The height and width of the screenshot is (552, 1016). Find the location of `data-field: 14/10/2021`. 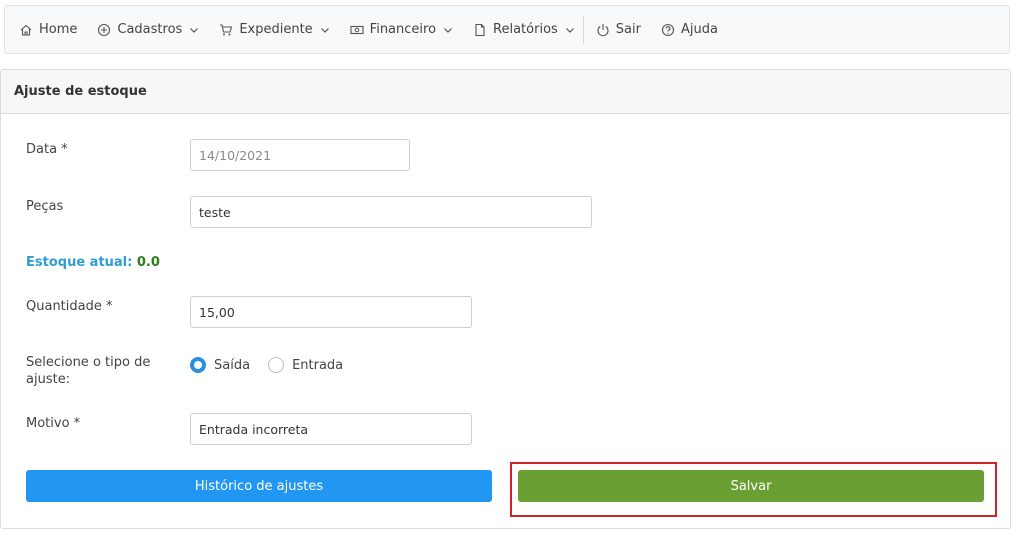

data-field: 14/10/2021 is located at coordinates (300, 155).